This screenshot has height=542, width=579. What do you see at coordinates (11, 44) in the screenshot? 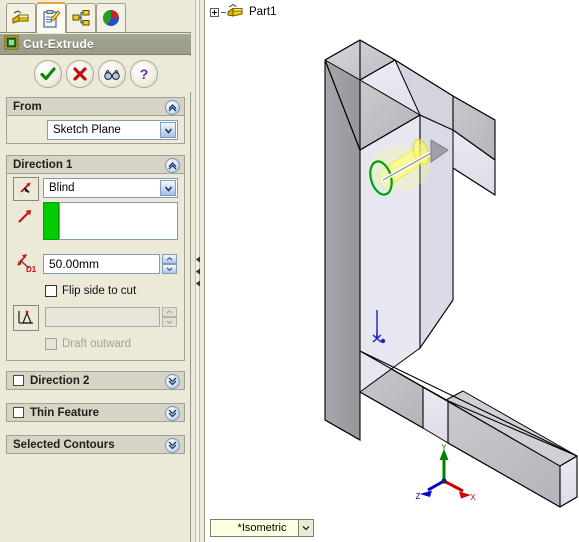
I see `cut-extrude-icon` at bounding box center [11, 44].